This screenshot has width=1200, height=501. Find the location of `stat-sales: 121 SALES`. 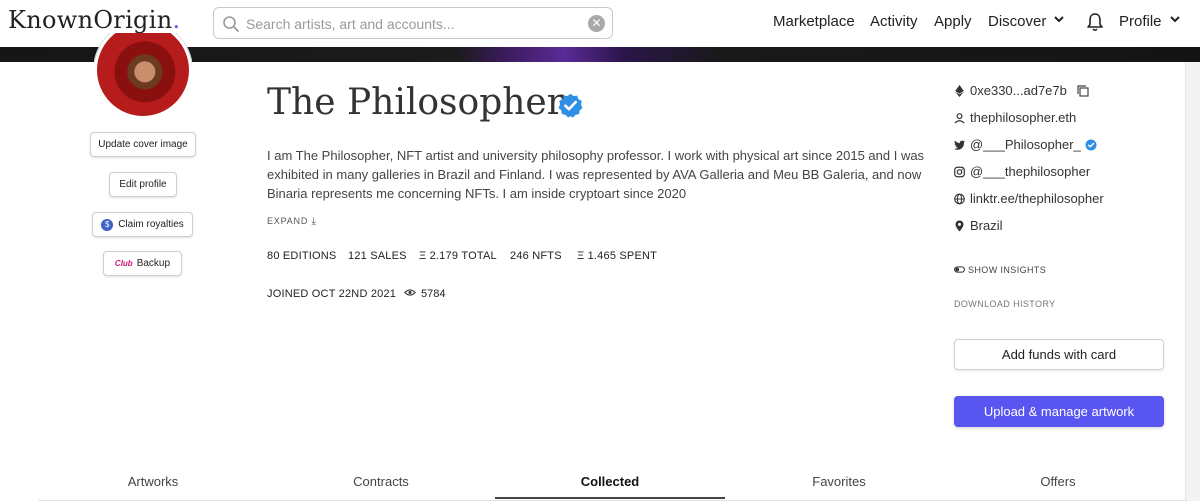

stat-sales: 121 SALES is located at coordinates (377, 256).